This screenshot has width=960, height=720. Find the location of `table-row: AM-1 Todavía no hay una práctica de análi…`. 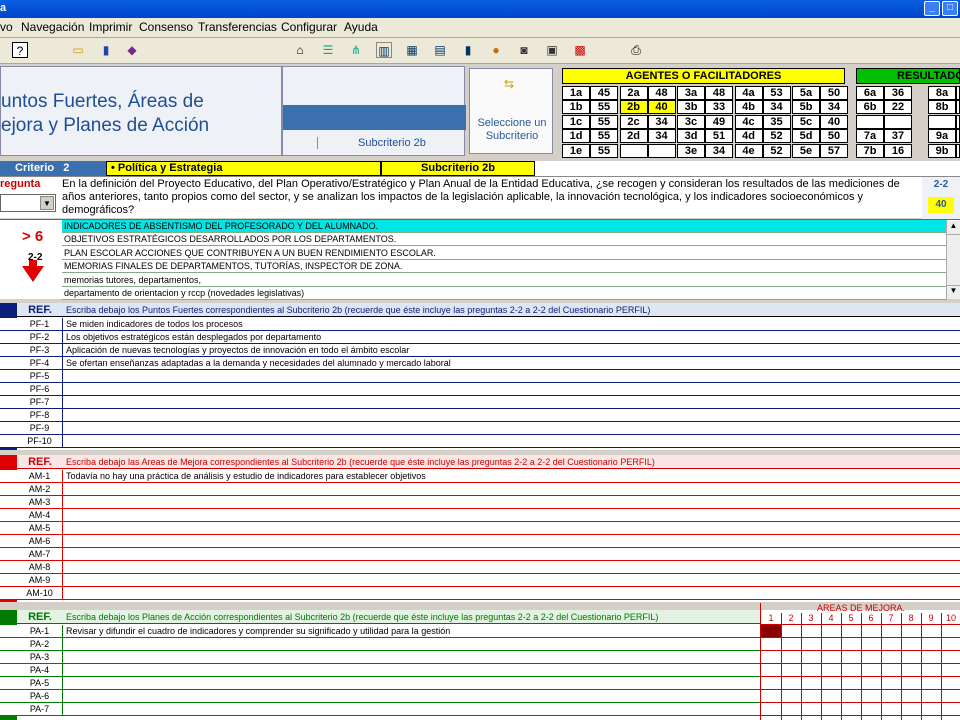

table-row: AM-1 Todavía no hay una práctica de análi… is located at coordinates (480, 476).